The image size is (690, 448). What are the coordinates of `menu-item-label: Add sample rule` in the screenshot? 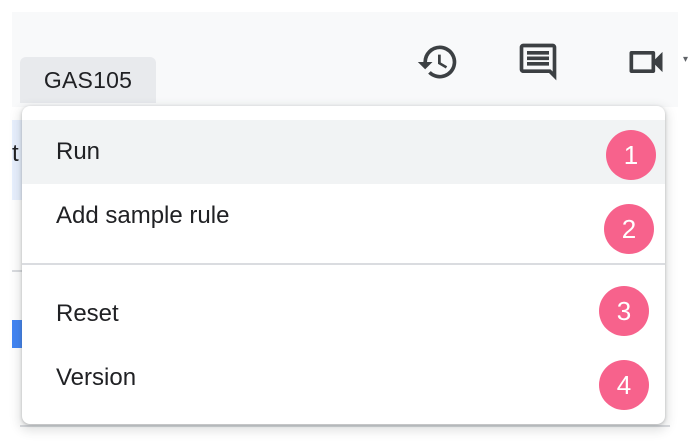 It's located at (143, 215).